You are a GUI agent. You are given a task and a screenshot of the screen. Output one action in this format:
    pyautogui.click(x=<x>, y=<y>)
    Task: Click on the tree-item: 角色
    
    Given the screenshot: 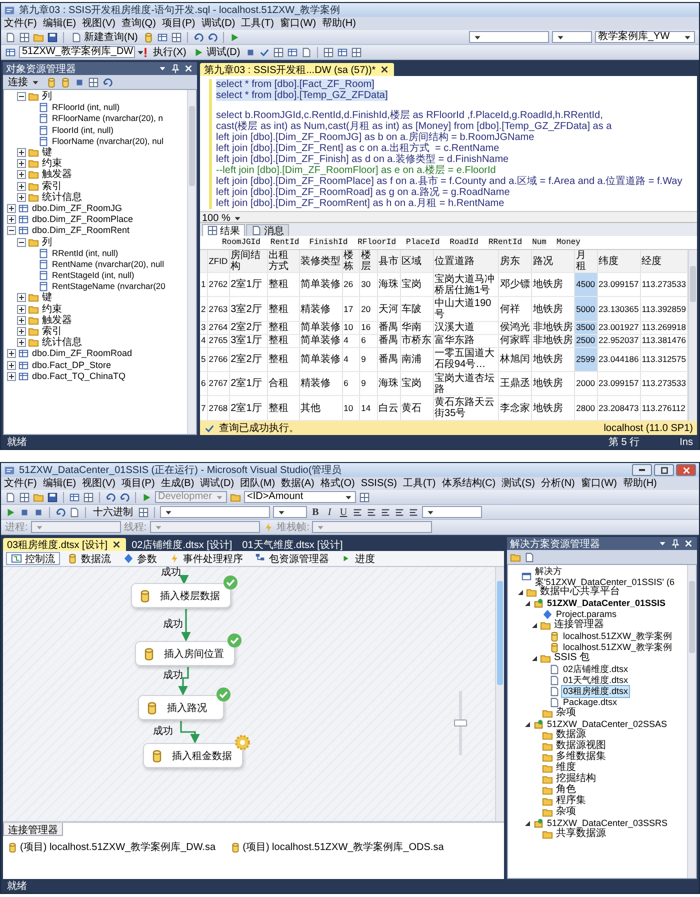 What is the action you would take?
    pyautogui.click(x=566, y=790)
    